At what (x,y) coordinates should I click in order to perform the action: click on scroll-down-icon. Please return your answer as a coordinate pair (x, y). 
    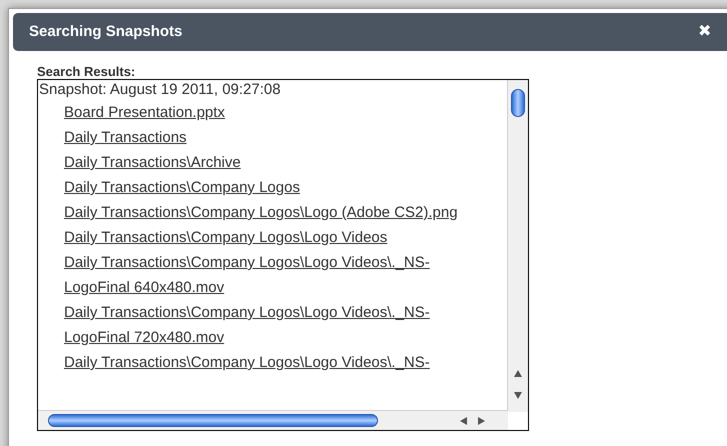
    Looking at the image, I should click on (518, 395).